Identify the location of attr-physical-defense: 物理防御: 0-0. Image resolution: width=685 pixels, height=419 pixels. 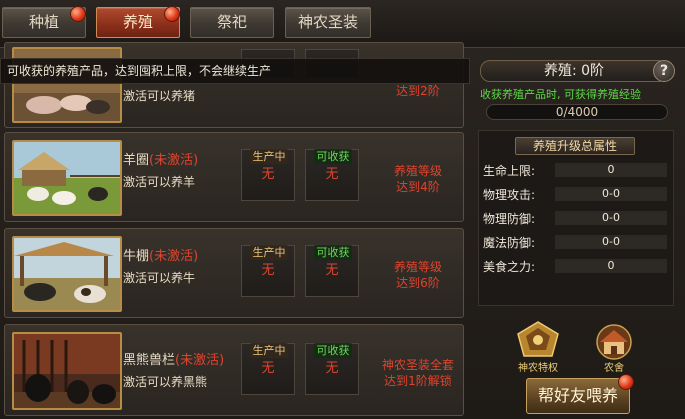
(576, 218).